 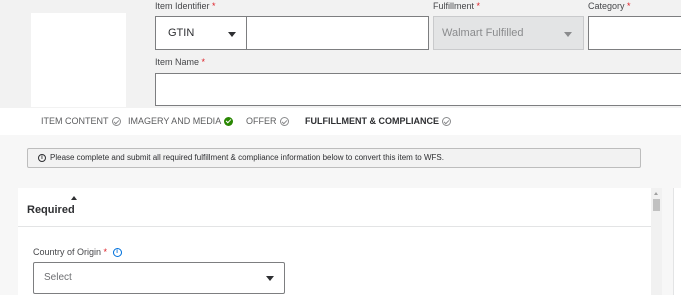 I want to click on side-panel-edge, so click(x=677, y=241).